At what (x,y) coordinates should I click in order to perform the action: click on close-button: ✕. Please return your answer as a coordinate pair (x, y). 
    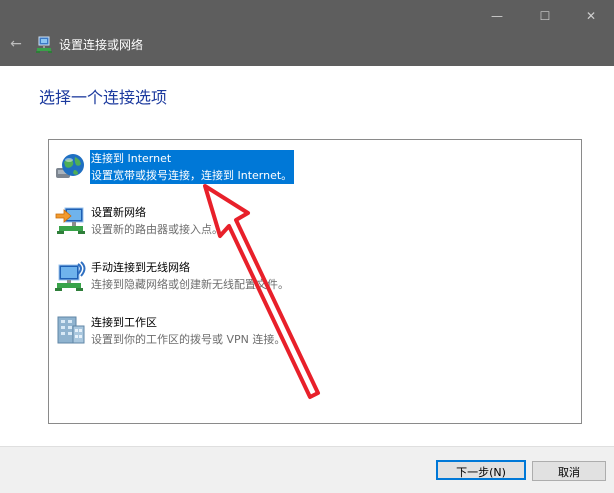
    Looking at the image, I should click on (591, 16).